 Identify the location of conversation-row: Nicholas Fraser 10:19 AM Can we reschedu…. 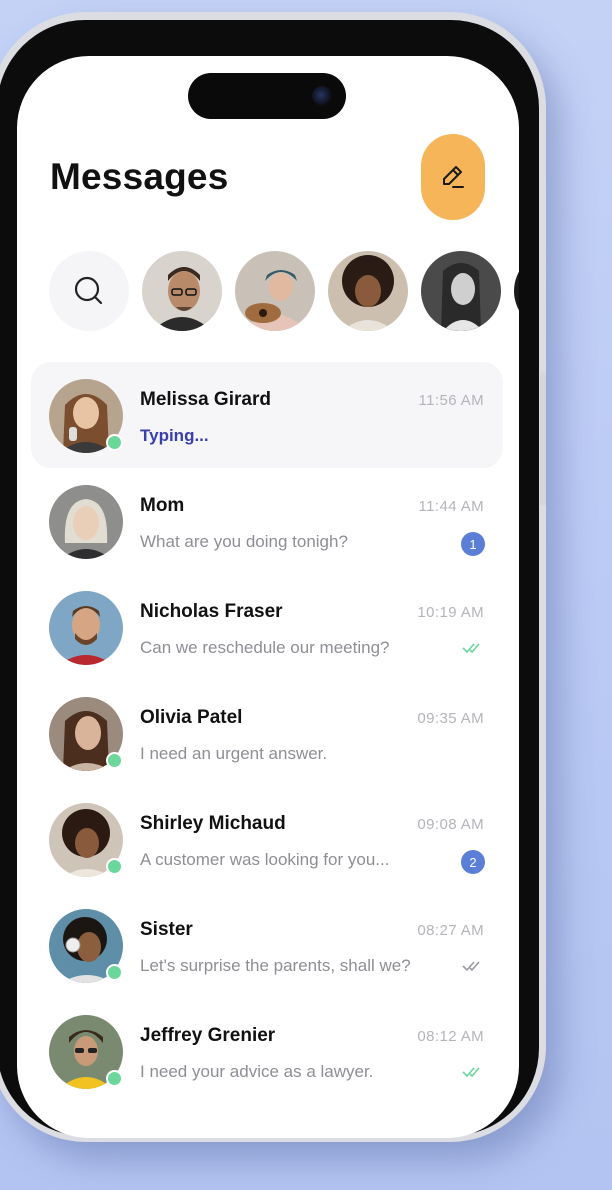
(267, 627).